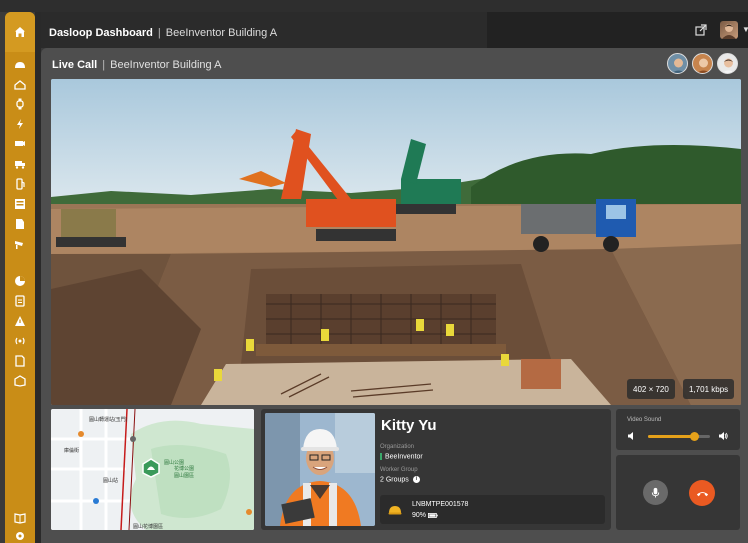 The height and width of the screenshot is (543, 748). I want to click on live-call-site: BeeInventor Building A, so click(166, 65).